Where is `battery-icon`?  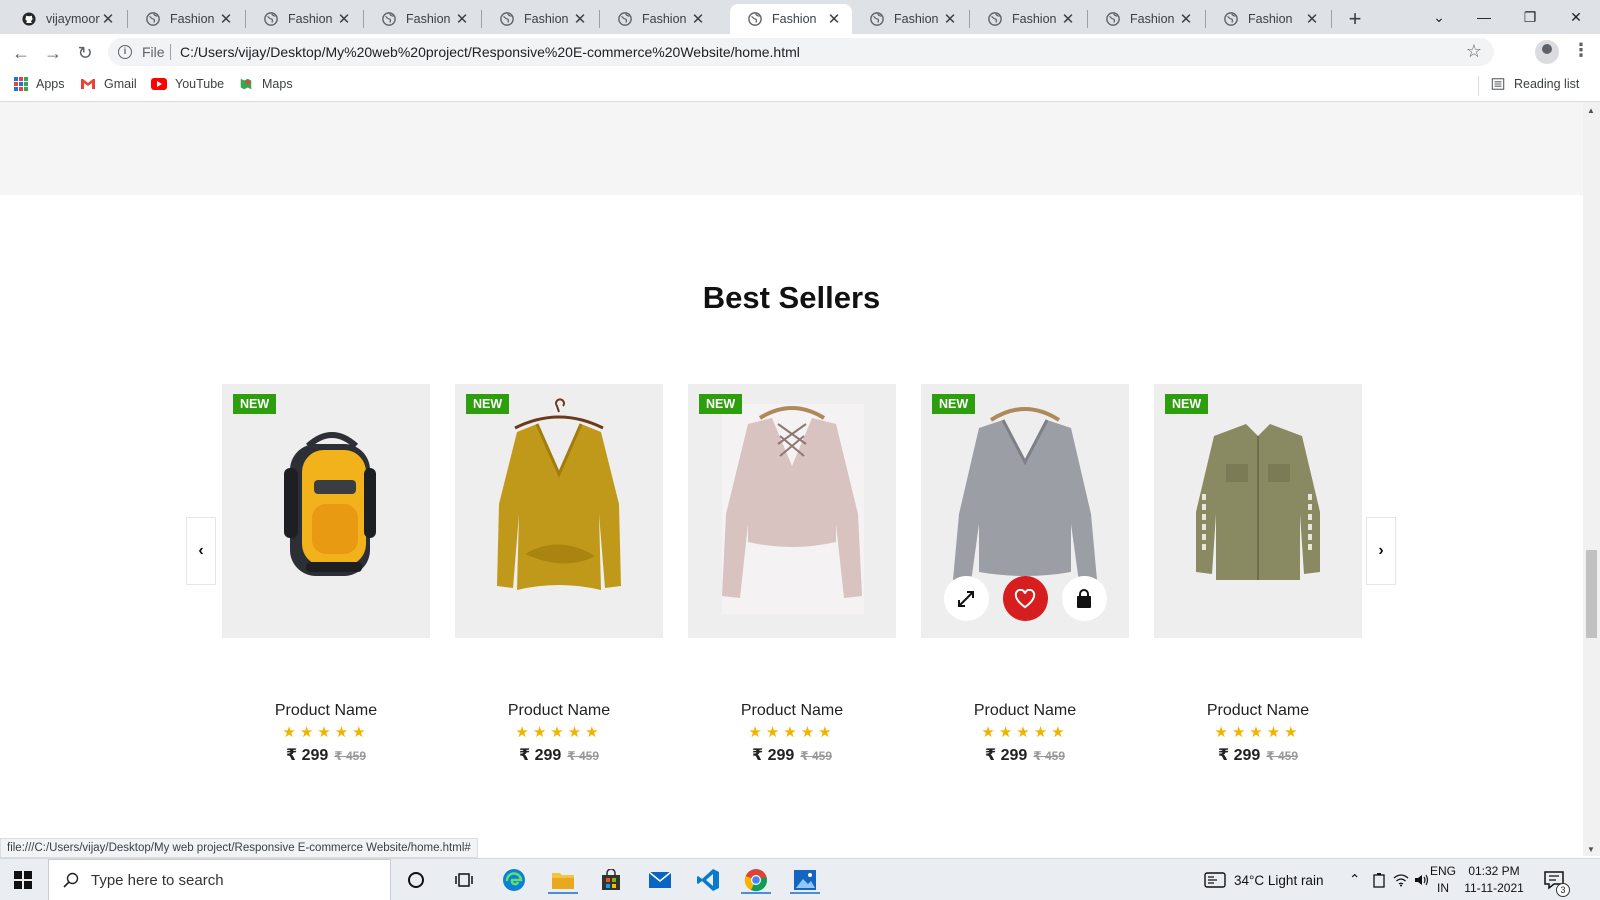
battery-icon is located at coordinates (1379, 879).